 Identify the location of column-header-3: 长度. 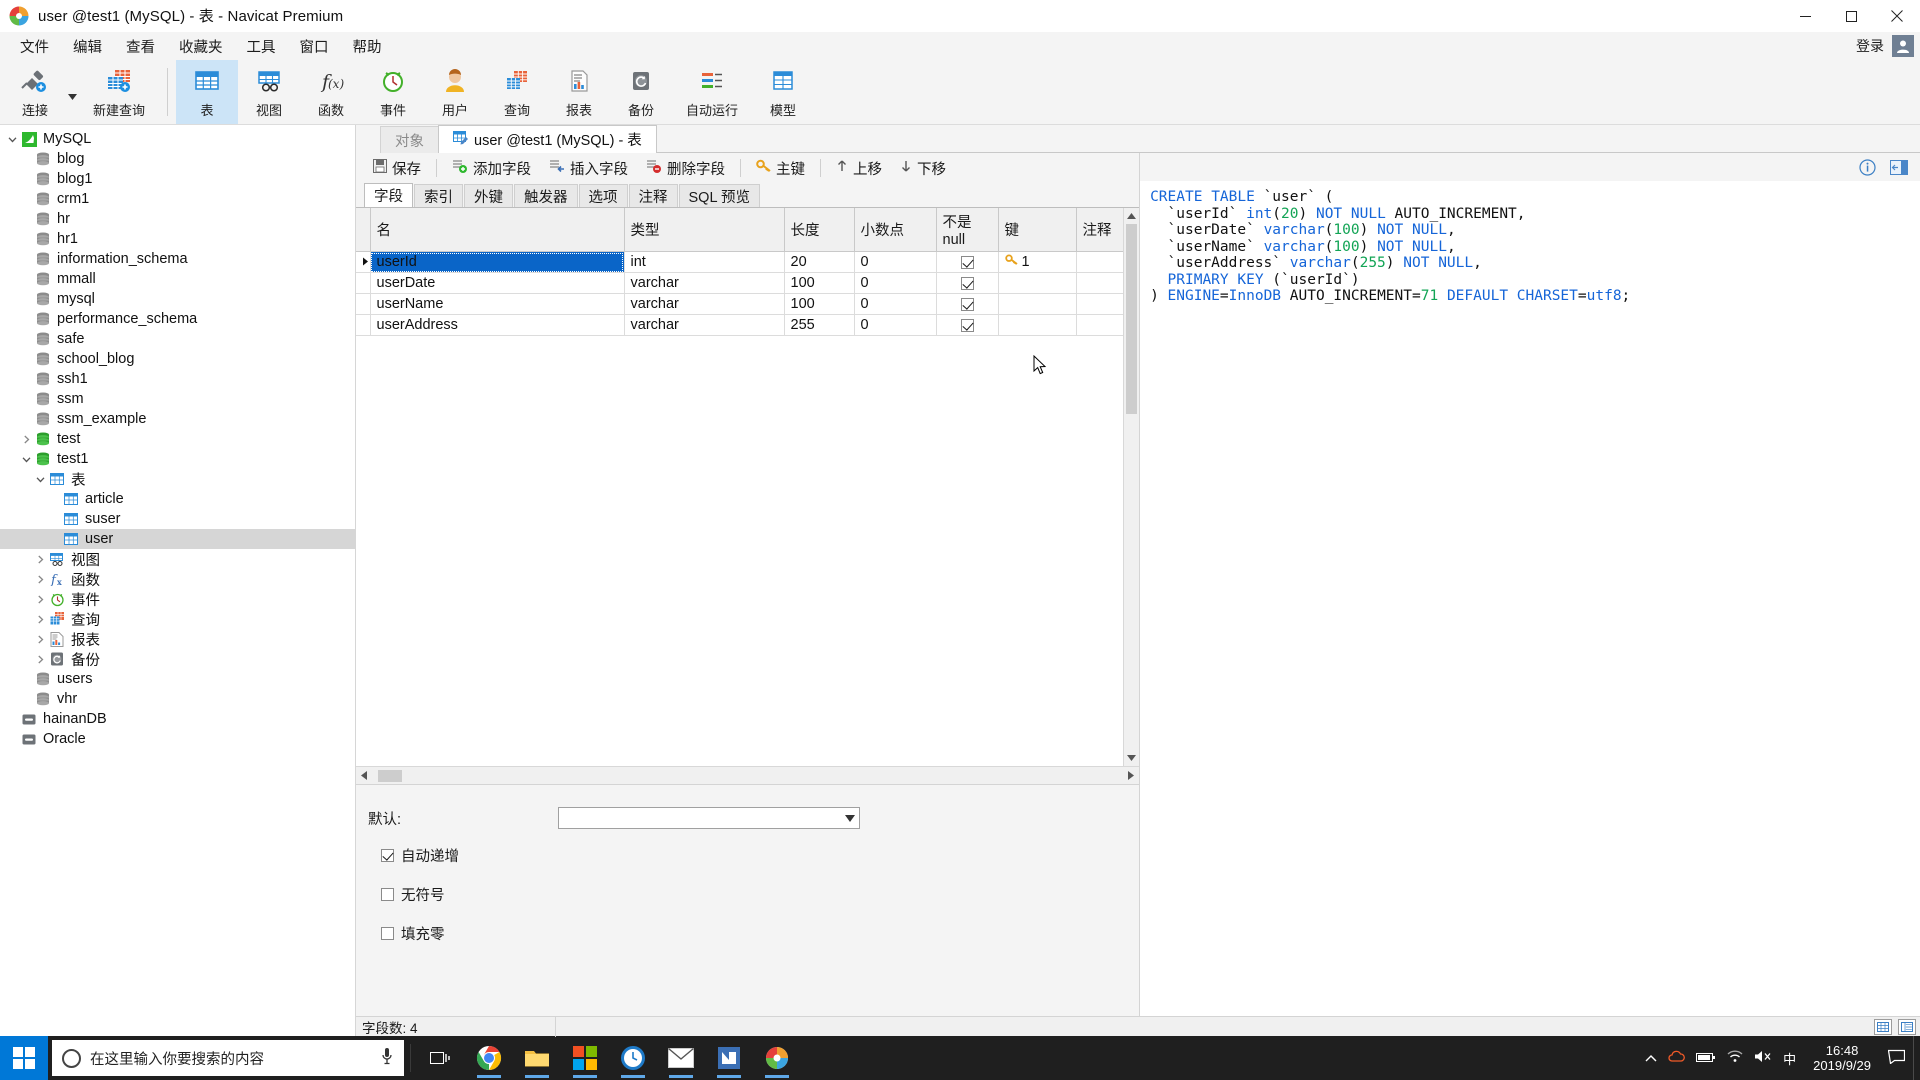
(819, 230).